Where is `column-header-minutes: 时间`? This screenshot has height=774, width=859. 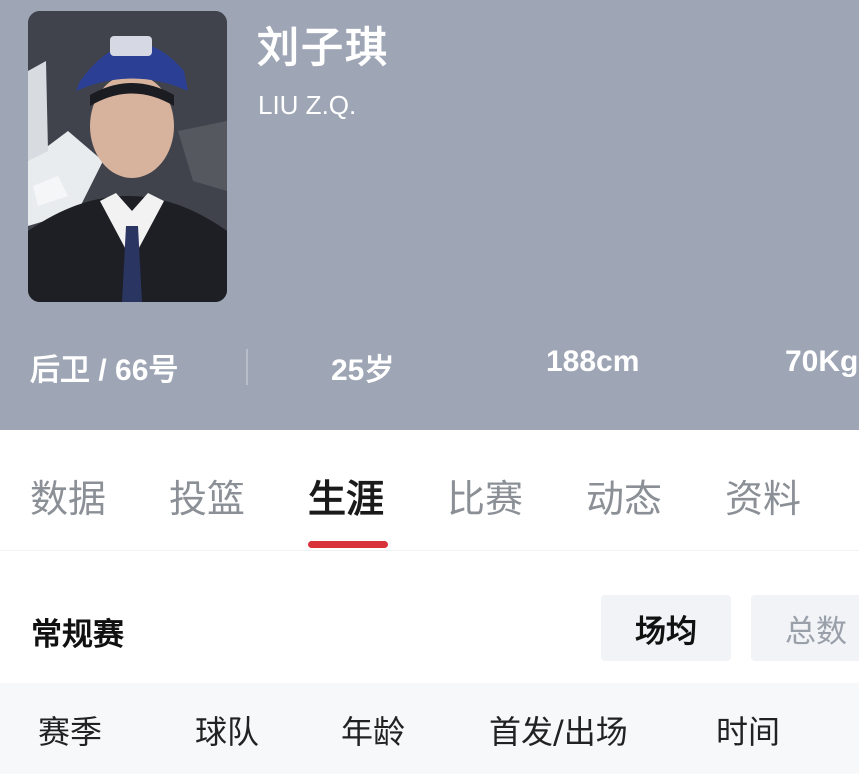 column-header-minutes: 时间 is located at coordinates (748, 730).